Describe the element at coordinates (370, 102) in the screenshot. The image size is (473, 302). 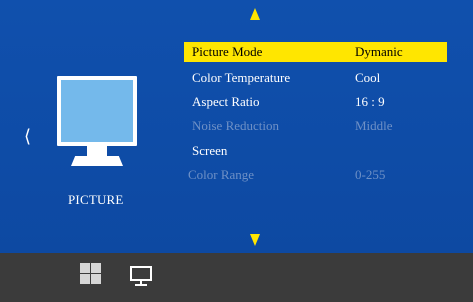
I see `menu-item-value: 16 : 9` at that location.